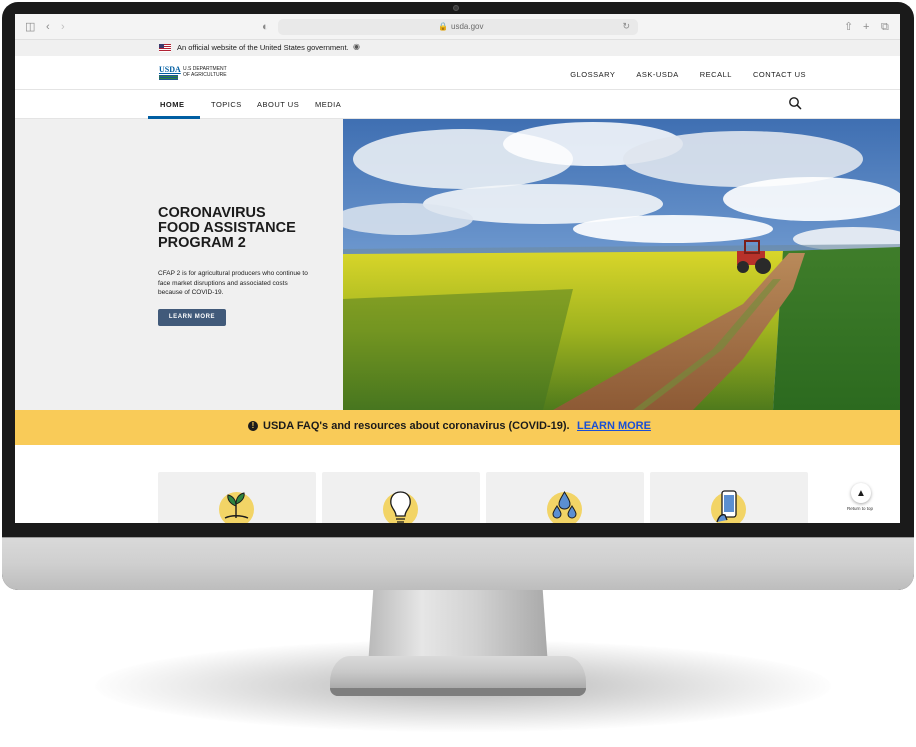 This screenshot has width=916, height=747. Describe the element at coordinates (278, 104) in the screenshot. I see `tab-about-us: ABOUT US` at that location.